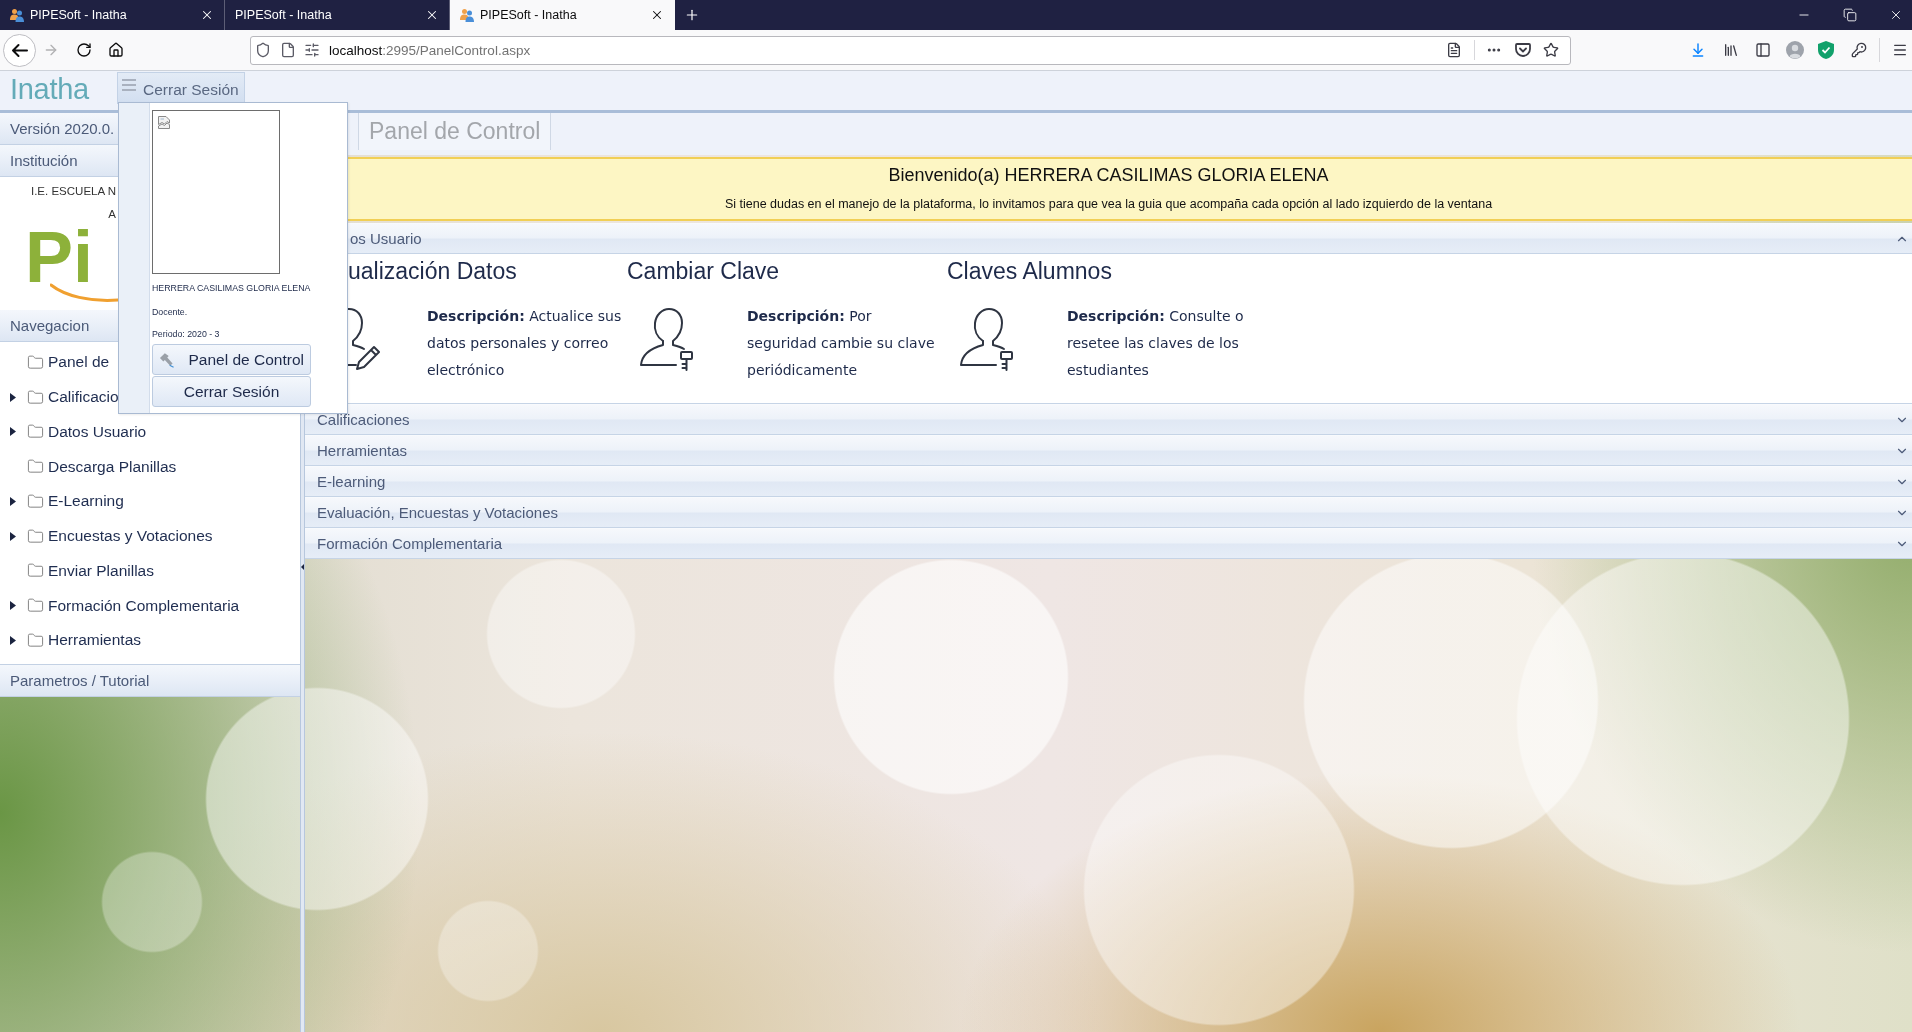 The image size is (1912, 1032). What do you see at coordinates (1108, 204) in the screenshot?
I see `welcome-message: Si tiene dudas en el manejo de la plataforma, lo invitamos para que vea la guia que acompaña cada opción al lado izquierdo de la ventana` at bounding box center [1108, 204].